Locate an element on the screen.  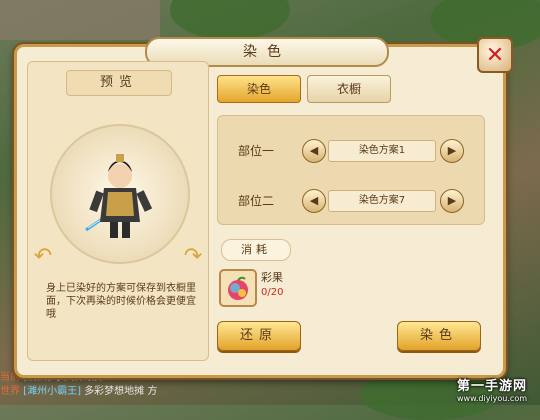
preview-title: 预览 is located at coordinates (119, 83).